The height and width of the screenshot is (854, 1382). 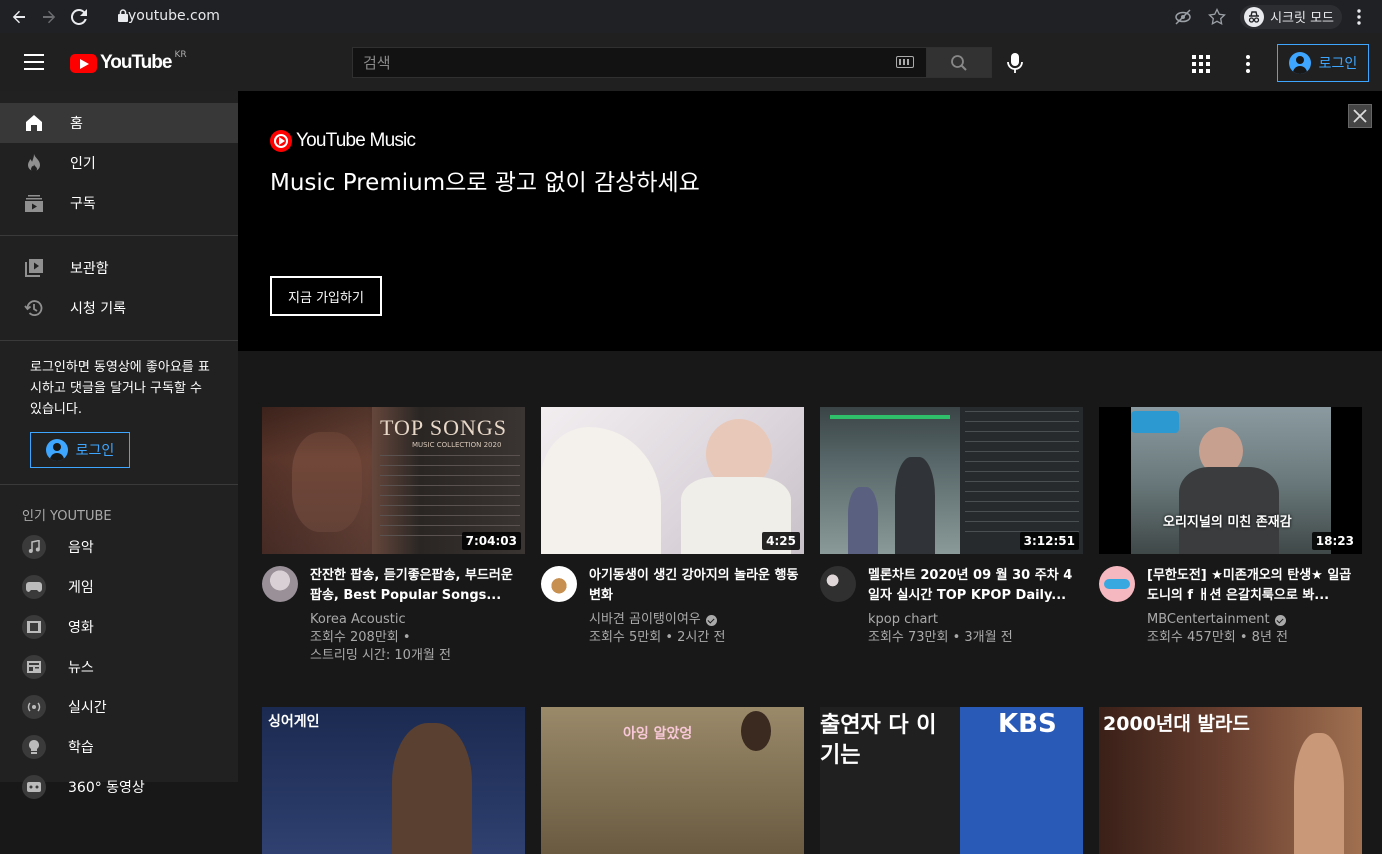 What do you see at coordinates (119, 787) in the screenshot?
I see `sidebar-item-360: 360° 동영상` at bounding box center [119, 787].